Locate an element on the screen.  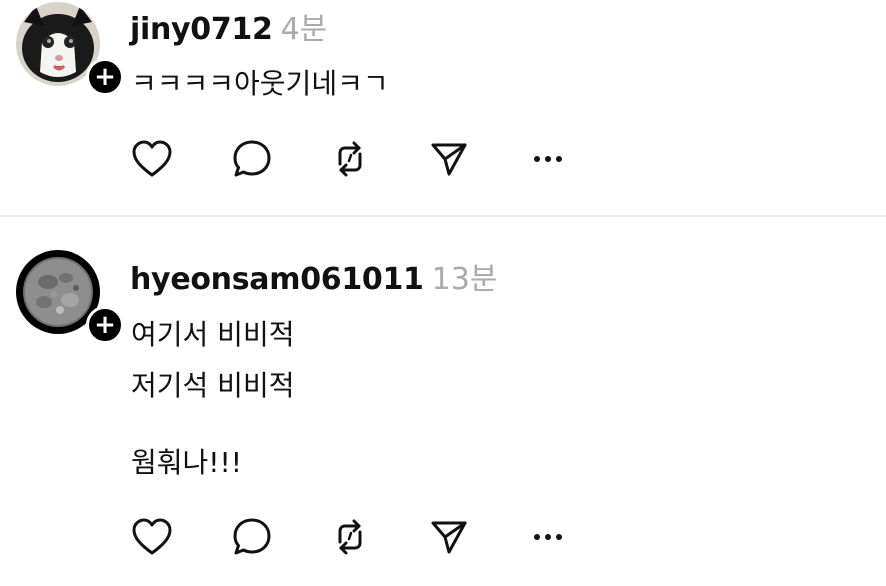
post-meta: jiny0712 4분 is located at coordinates (228, 26).